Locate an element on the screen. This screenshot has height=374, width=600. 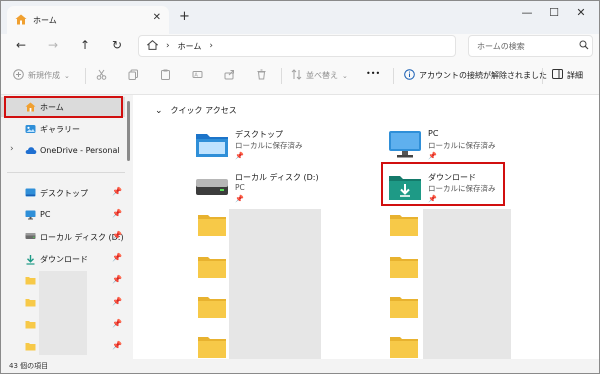
info-icon is located at coordinates (409, 75).